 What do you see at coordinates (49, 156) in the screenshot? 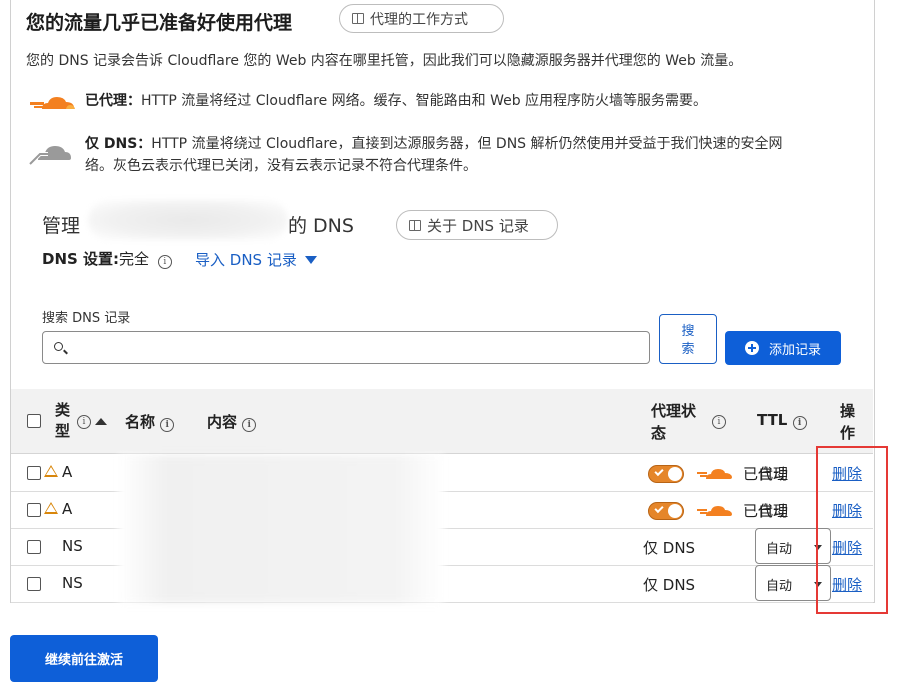
I see `grey-cloud-icon` at bounding box center [49, 156].